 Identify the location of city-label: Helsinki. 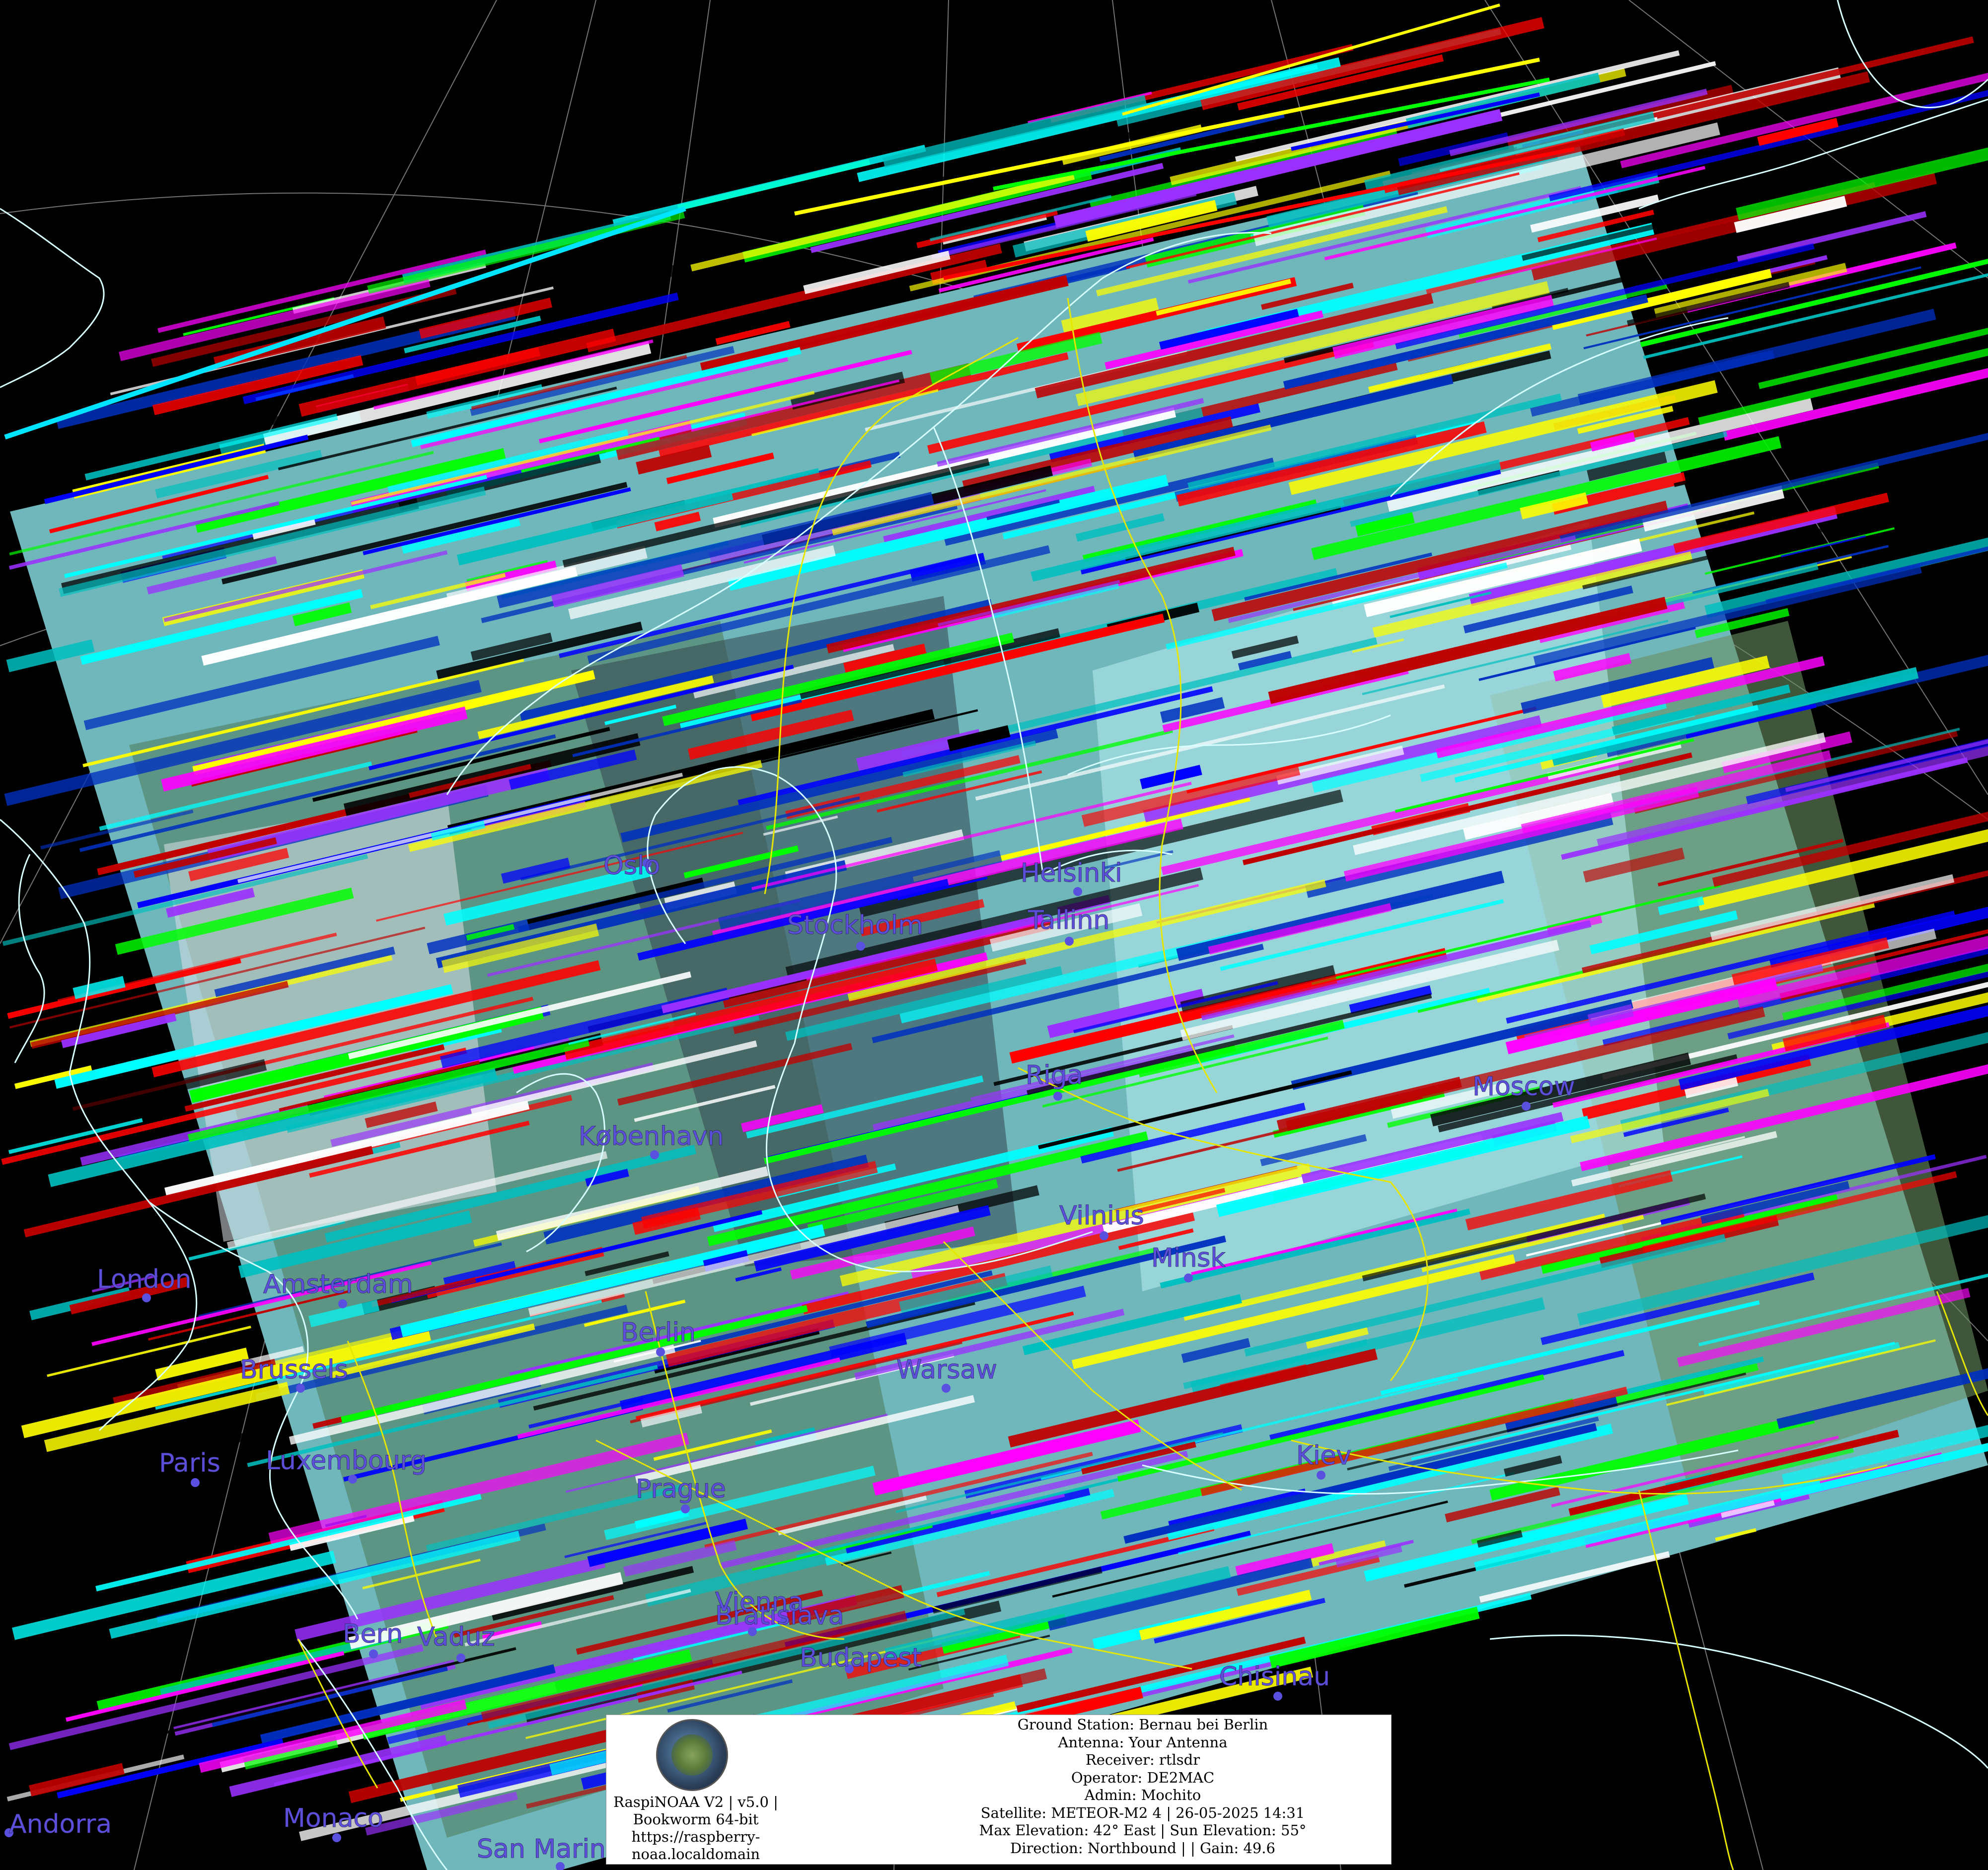
(1071, 873).